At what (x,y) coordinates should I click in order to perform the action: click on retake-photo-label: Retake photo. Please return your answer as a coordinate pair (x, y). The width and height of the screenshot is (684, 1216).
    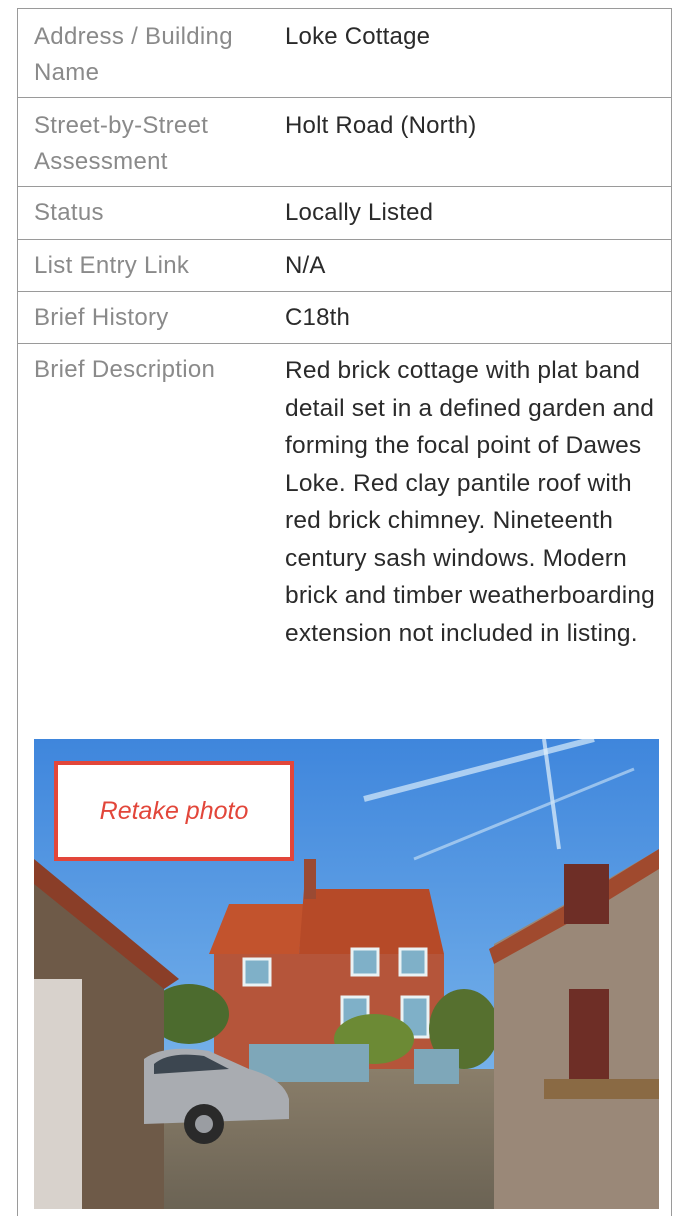
    Looking at the image, I should click on (174, 810).